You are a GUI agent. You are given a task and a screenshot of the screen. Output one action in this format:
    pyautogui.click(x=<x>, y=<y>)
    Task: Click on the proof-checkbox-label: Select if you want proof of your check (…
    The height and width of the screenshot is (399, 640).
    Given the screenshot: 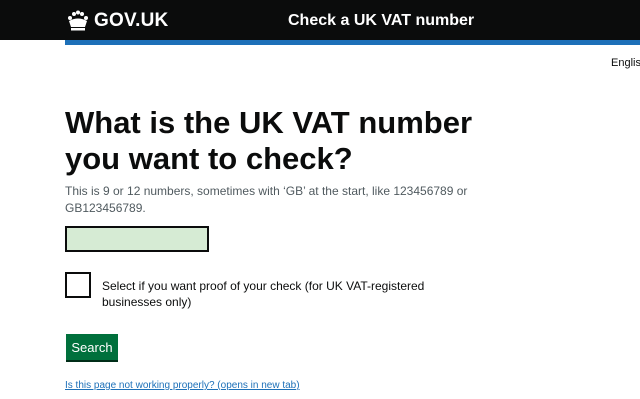 What is the action you would take?
    pyautogui.click(x=282, y=294)
    